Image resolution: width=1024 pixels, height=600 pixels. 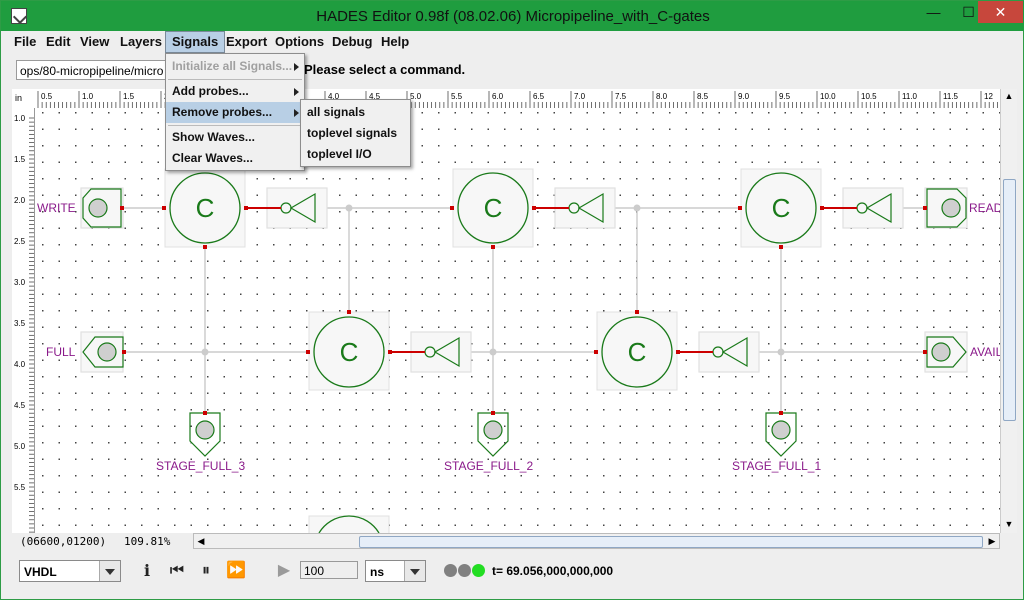 What do you see at coordinates (299, 42) in the screenshot?
I see `menu-options: Options` at bounding box center [299, 42].